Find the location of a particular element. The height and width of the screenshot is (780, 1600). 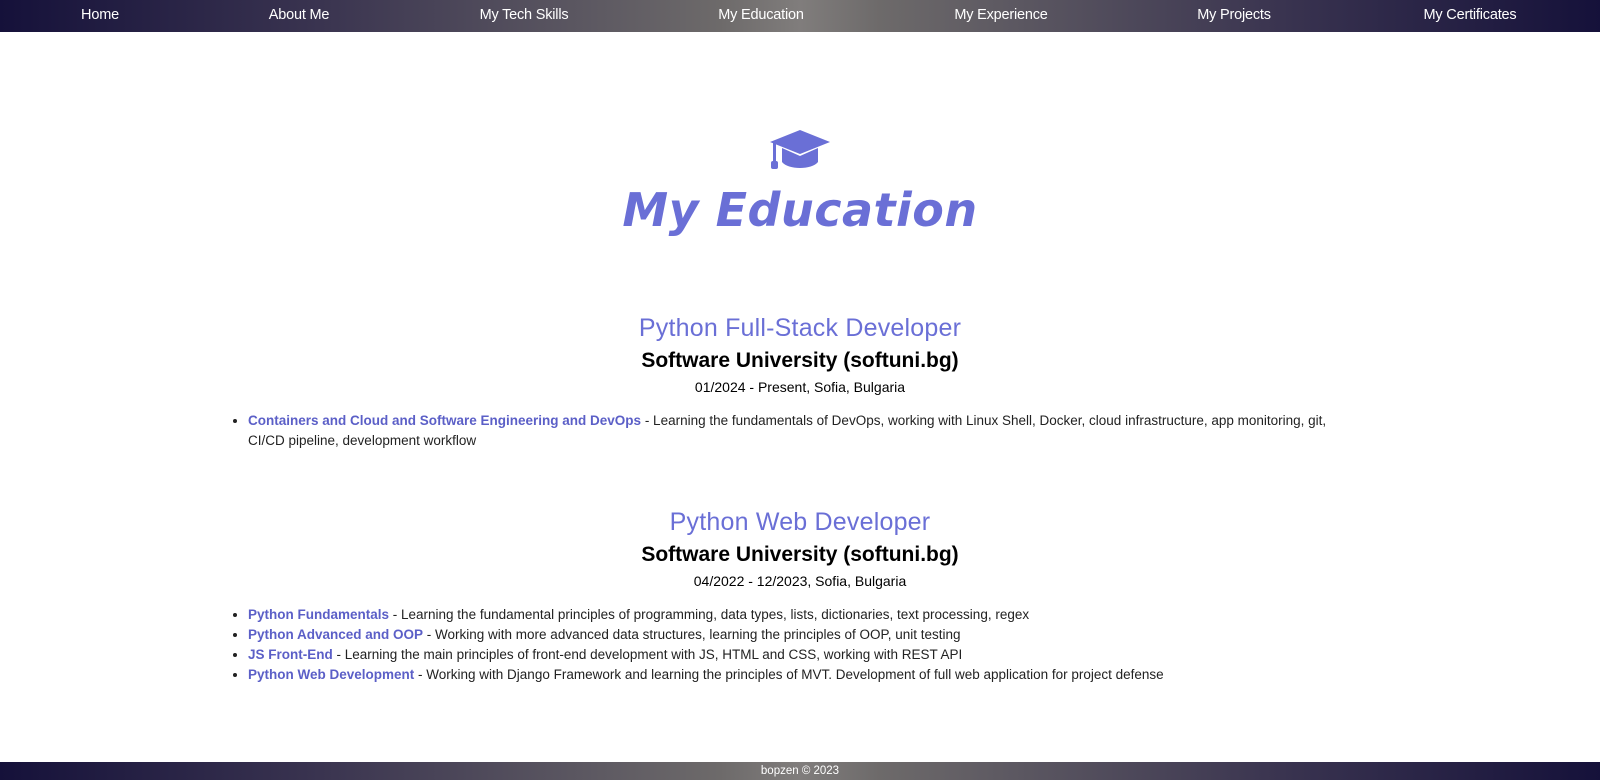

page-title: My Education is located at coordinates (800, 210).